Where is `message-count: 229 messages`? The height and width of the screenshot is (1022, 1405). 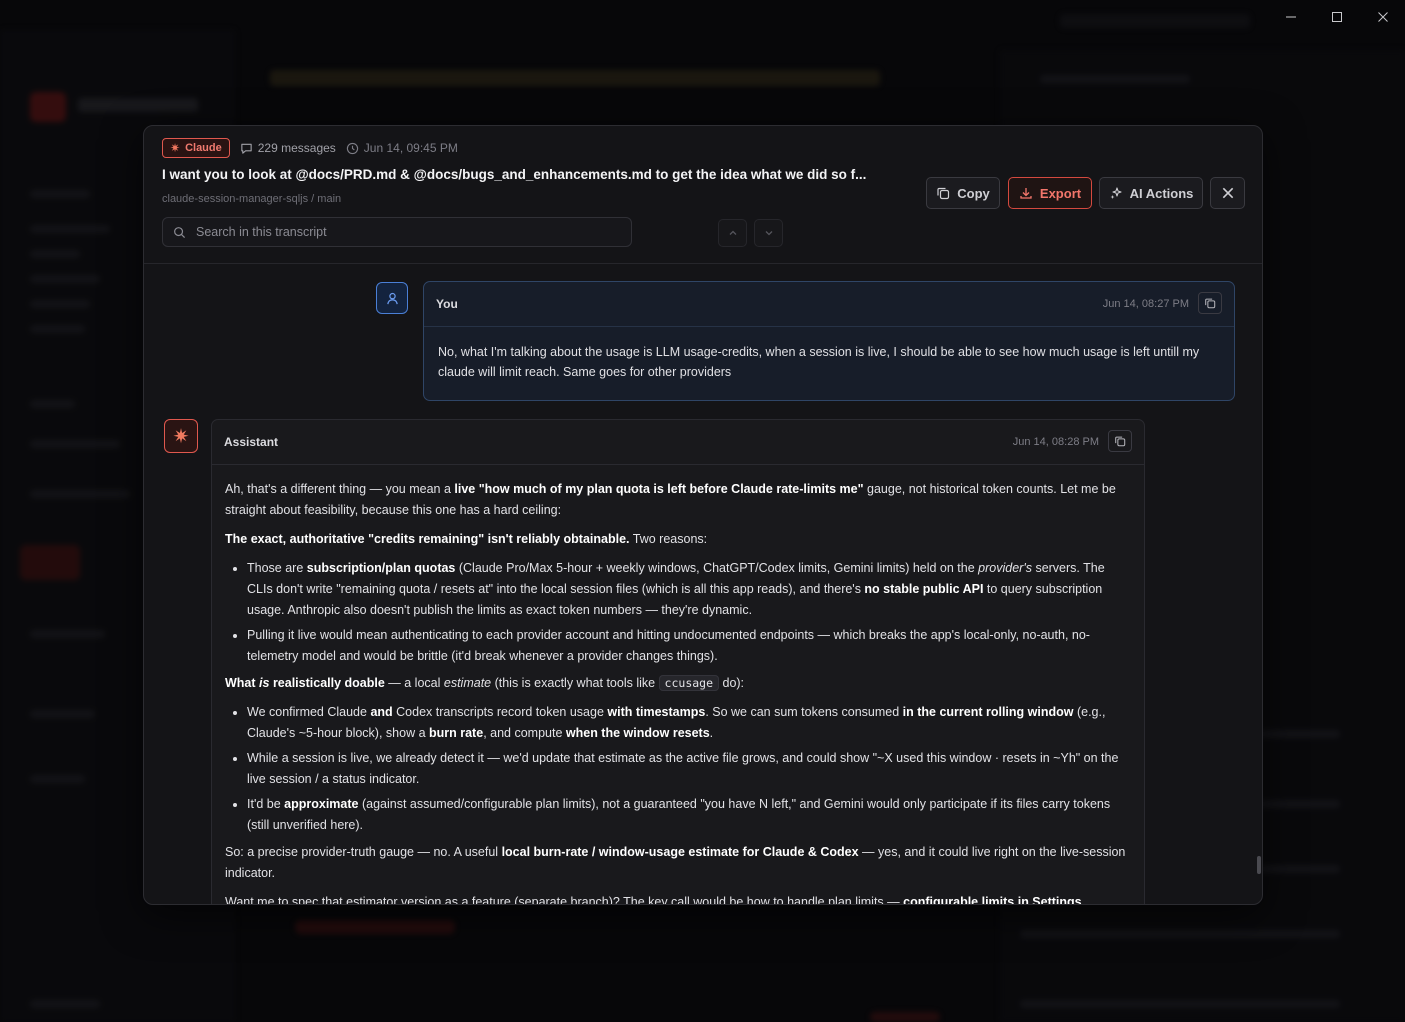
message-count: 229 messages is located at coordinates (288, 148).